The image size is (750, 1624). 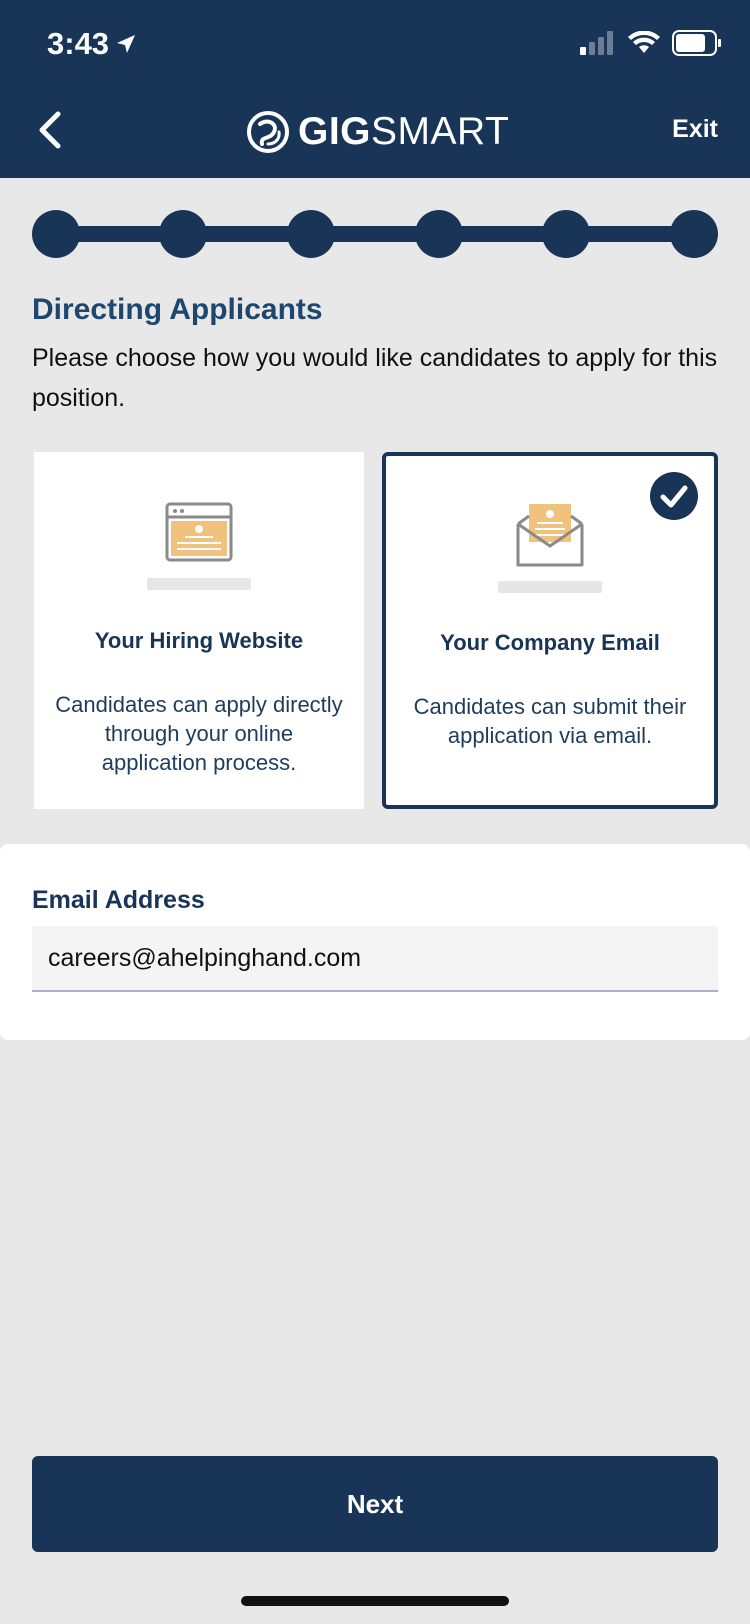 I want to click on website-window-icon, so click(x=199, y=532).